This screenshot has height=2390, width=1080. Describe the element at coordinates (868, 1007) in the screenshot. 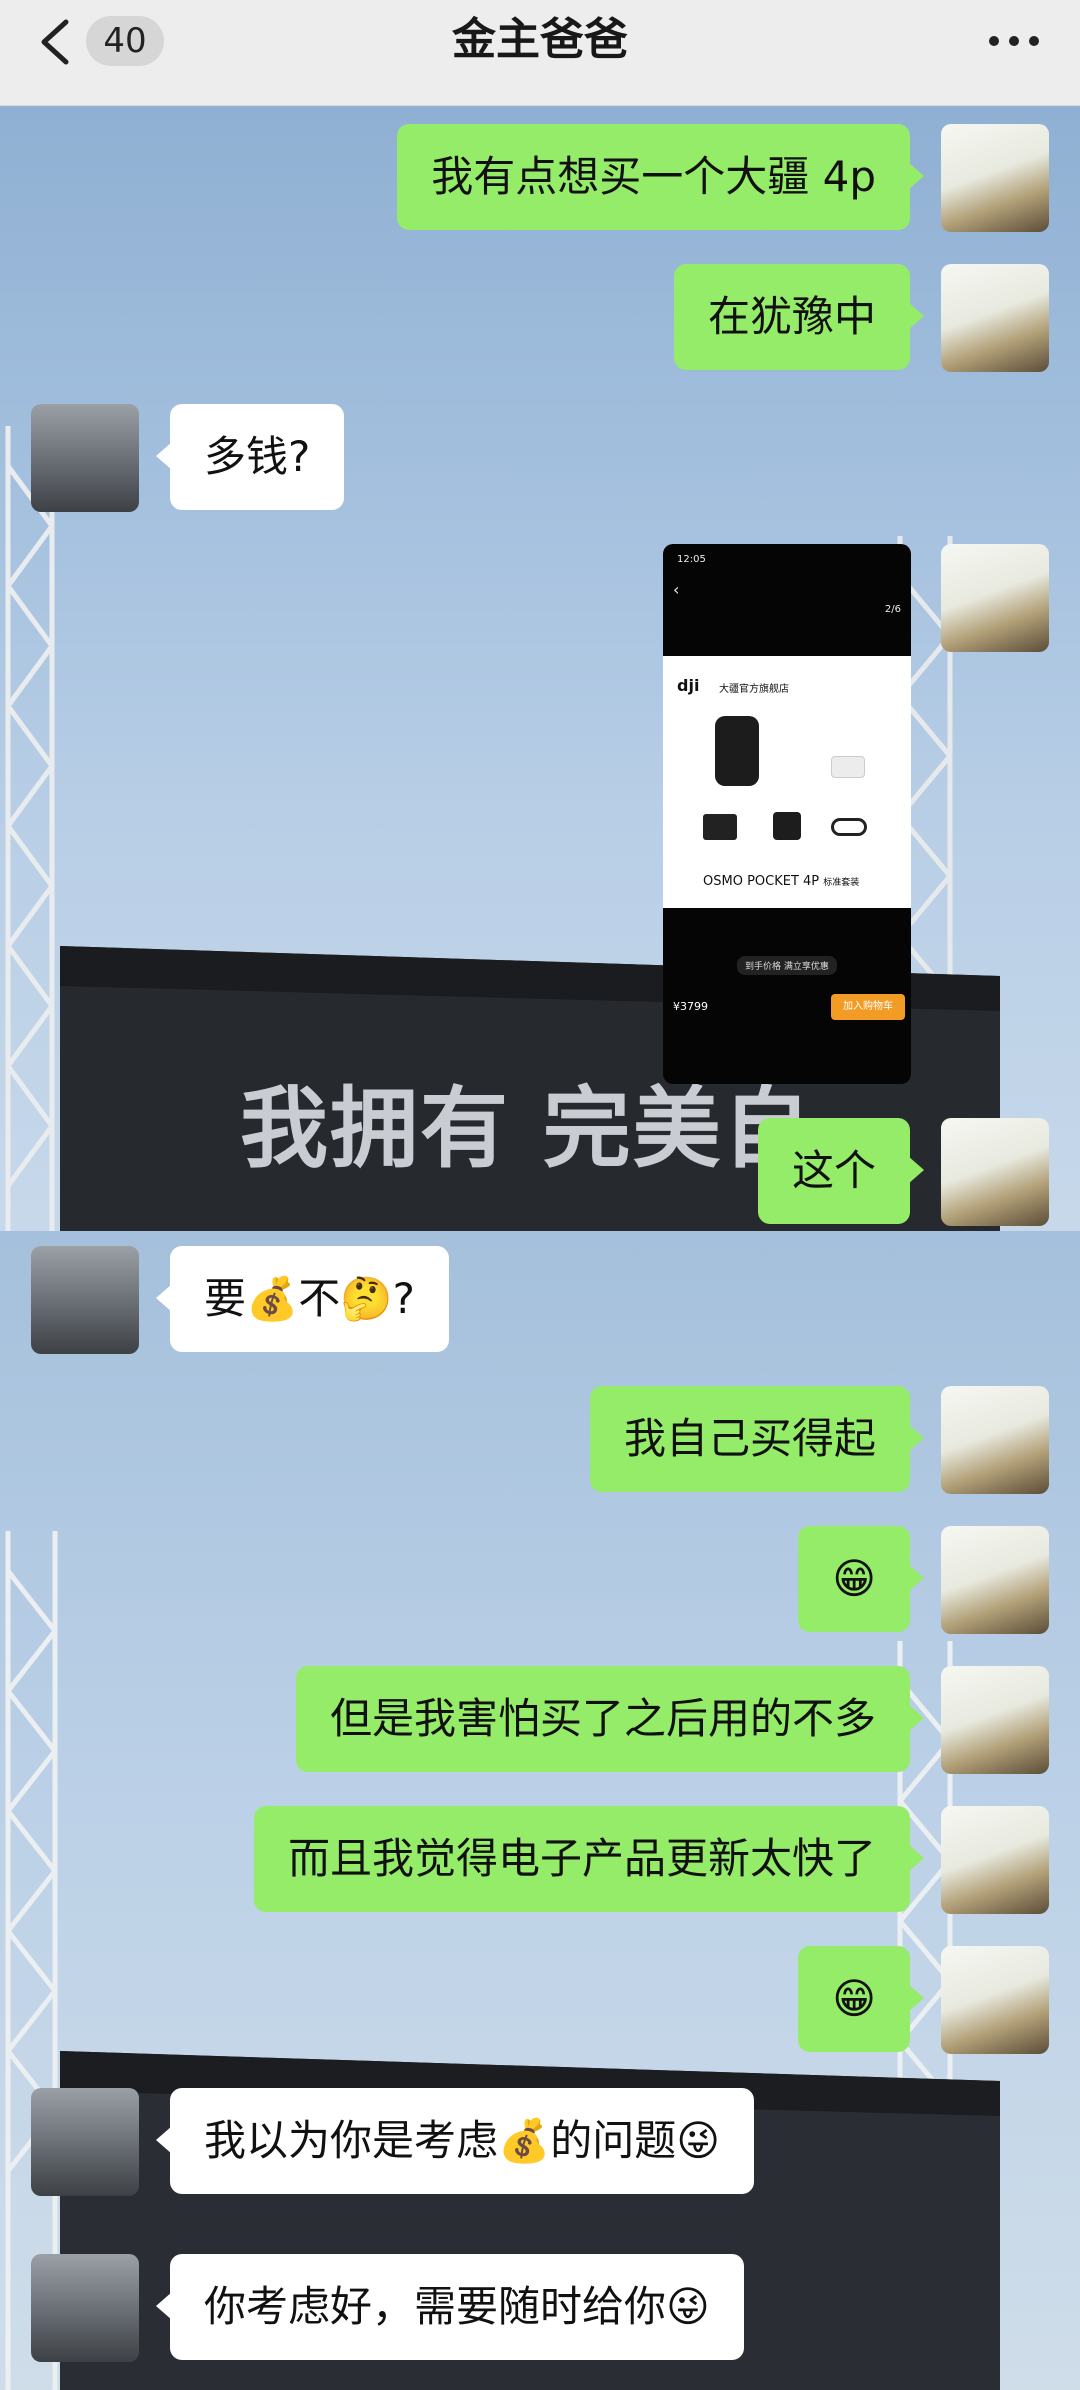

I see `add-to-cart-button: 加入购物车` at that location.